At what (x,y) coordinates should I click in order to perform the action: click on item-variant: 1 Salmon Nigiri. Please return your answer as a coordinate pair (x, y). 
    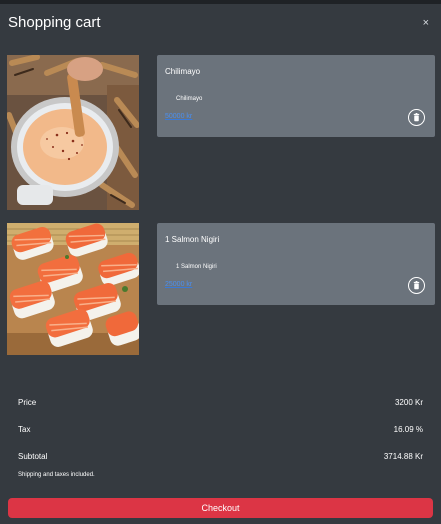
    Looking at the image, I should click on (196, 267).